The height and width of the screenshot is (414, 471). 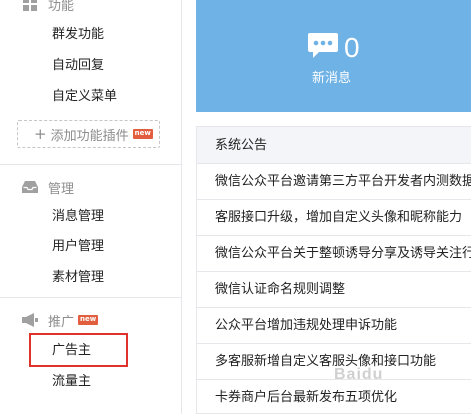 What do you see at coordinates (334, 145) in the screenshot?
I see `system-notice-title: 系统公告` at bounding box center [334, 145].